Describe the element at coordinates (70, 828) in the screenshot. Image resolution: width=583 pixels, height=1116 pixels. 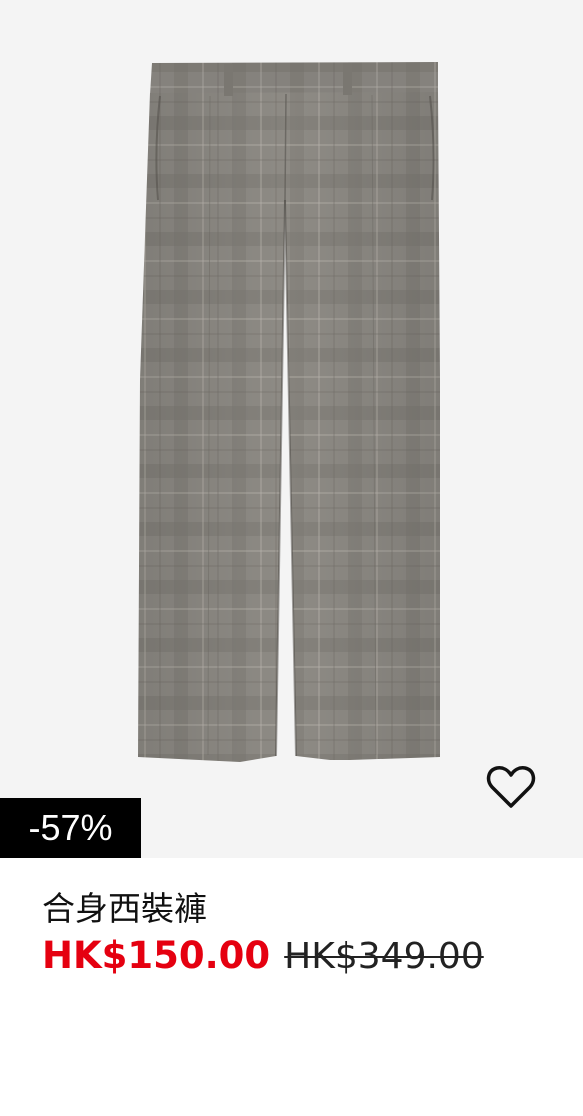
I see `discount-badge: -57%` at that location.